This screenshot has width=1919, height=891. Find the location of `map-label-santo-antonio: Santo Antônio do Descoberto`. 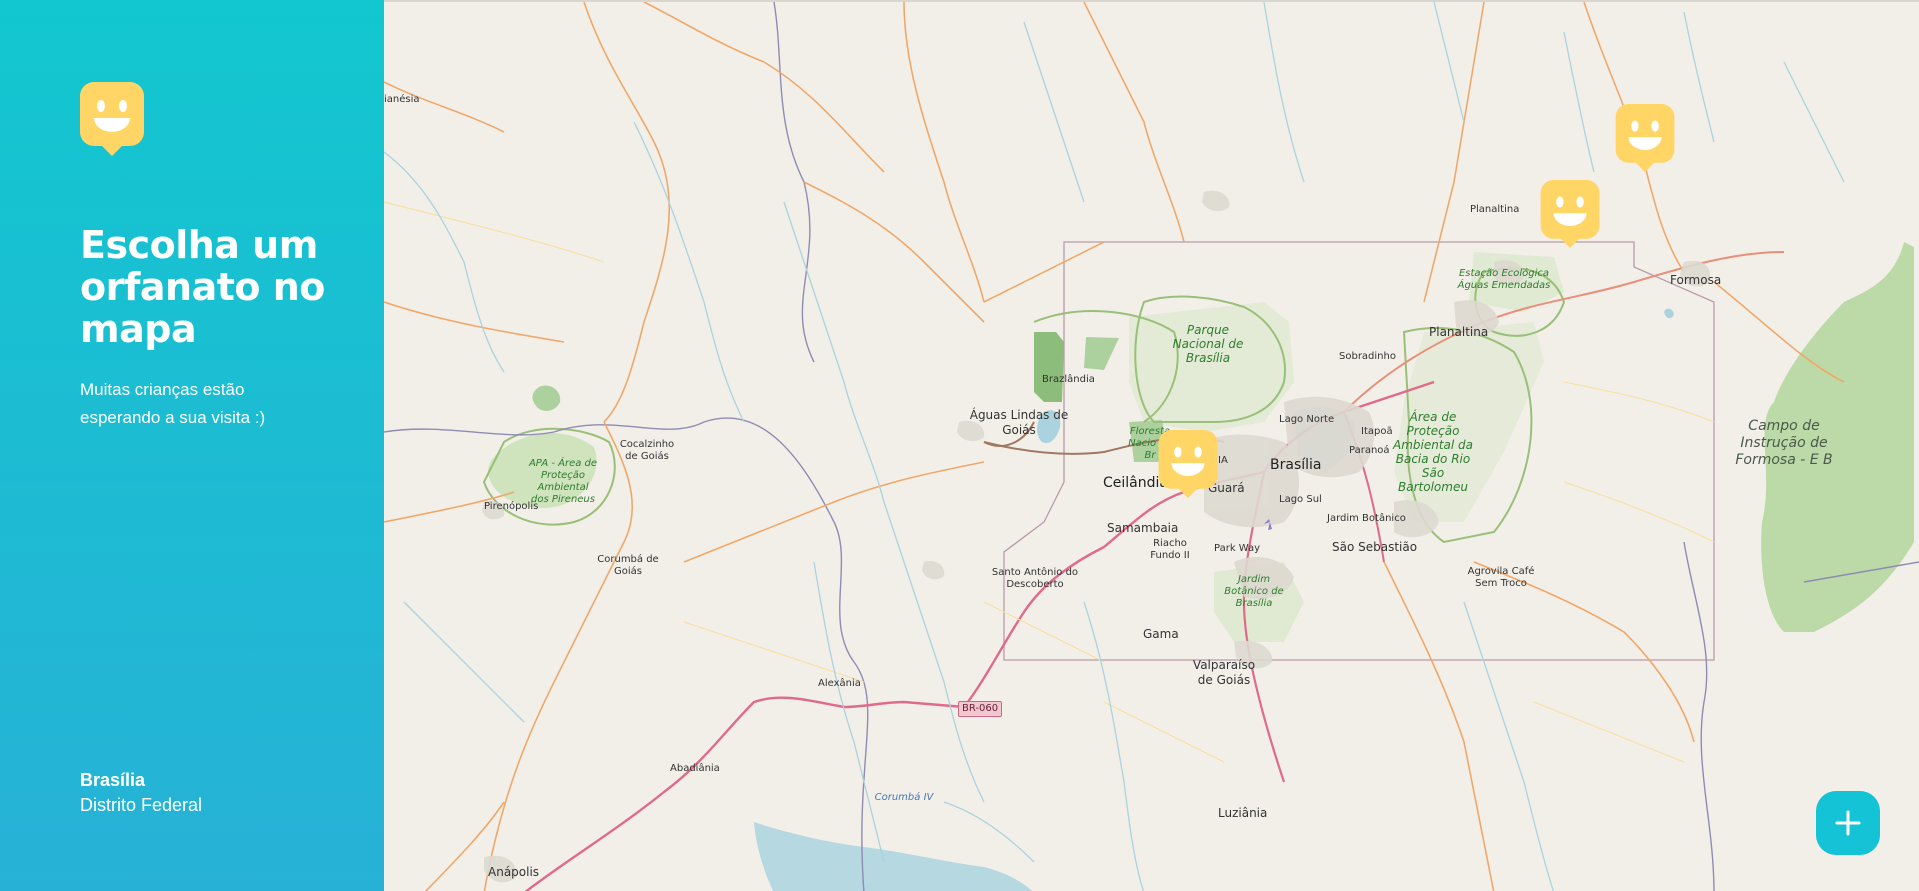

map-label-santo-antonio: Santo Antônio do Descoberto is located at coordinates (1035, 578).